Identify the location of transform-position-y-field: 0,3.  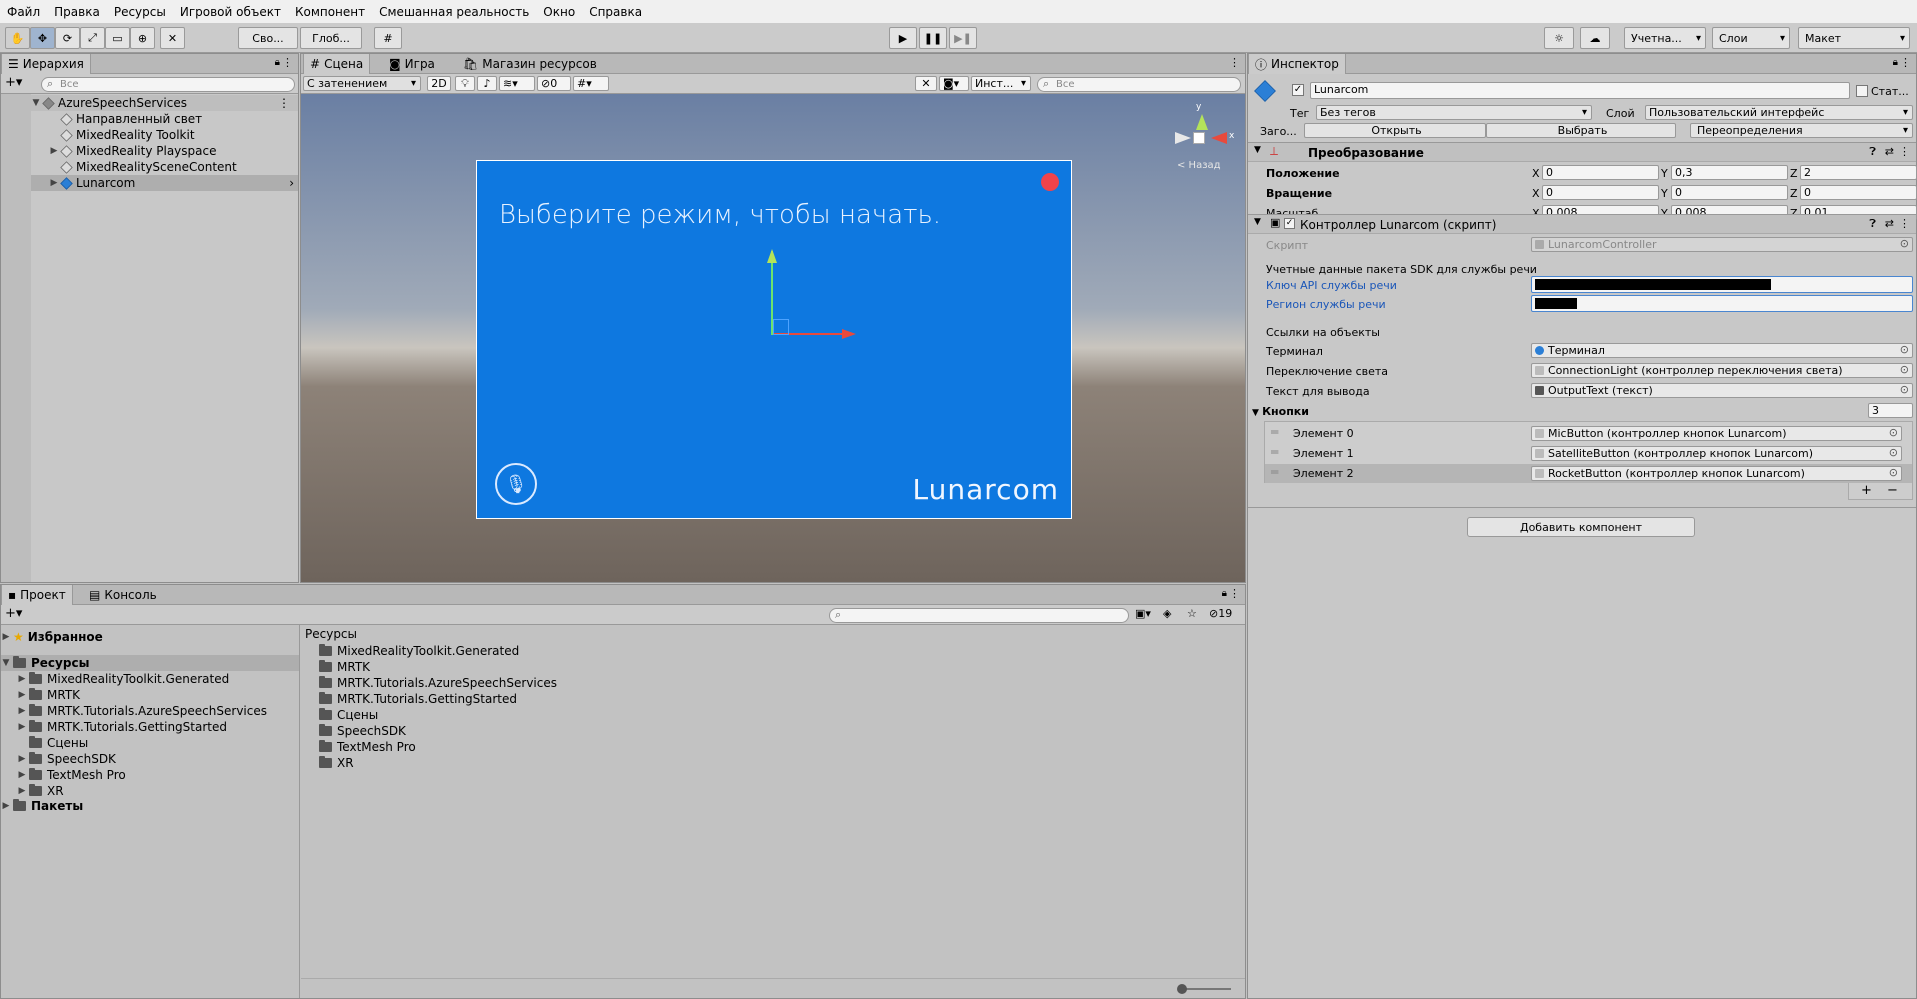
(1729, 172).